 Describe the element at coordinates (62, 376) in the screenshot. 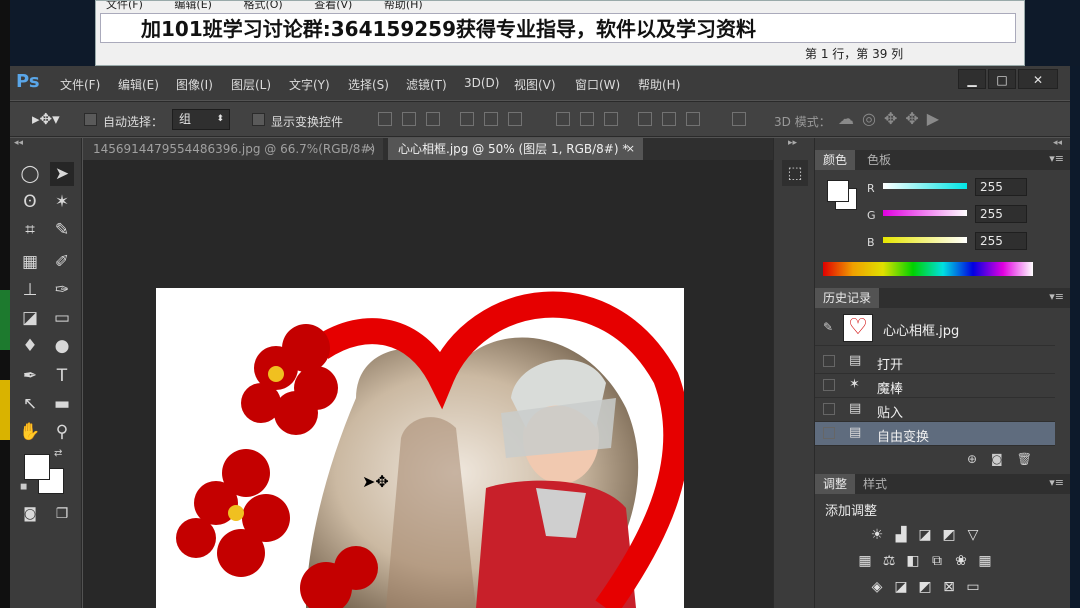

I see `type-icon: T` at that location.